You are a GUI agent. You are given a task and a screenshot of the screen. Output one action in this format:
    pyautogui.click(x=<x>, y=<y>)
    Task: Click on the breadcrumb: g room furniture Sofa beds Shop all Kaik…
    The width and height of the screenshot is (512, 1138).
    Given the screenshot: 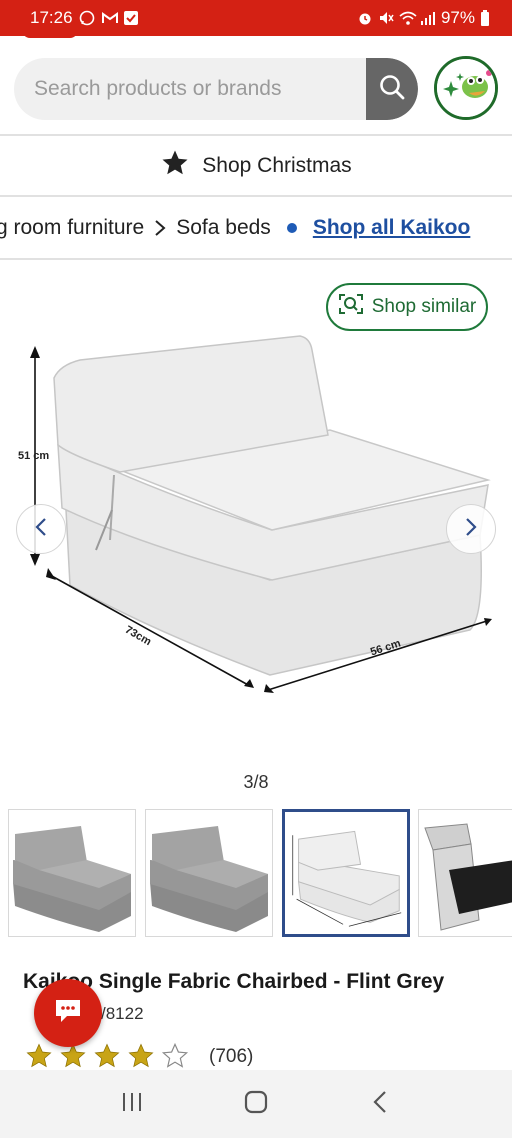 What is the action you would take?
    pyautogui.click(x=256, y=228)
    